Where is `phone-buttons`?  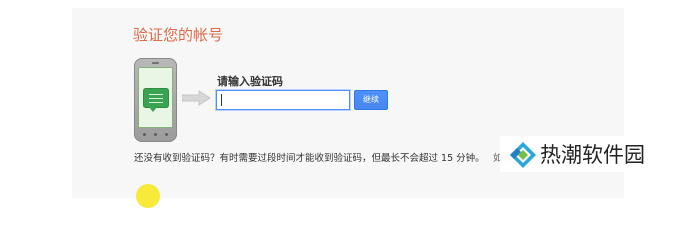
phone-buttons is located at coordinates (155, 134).